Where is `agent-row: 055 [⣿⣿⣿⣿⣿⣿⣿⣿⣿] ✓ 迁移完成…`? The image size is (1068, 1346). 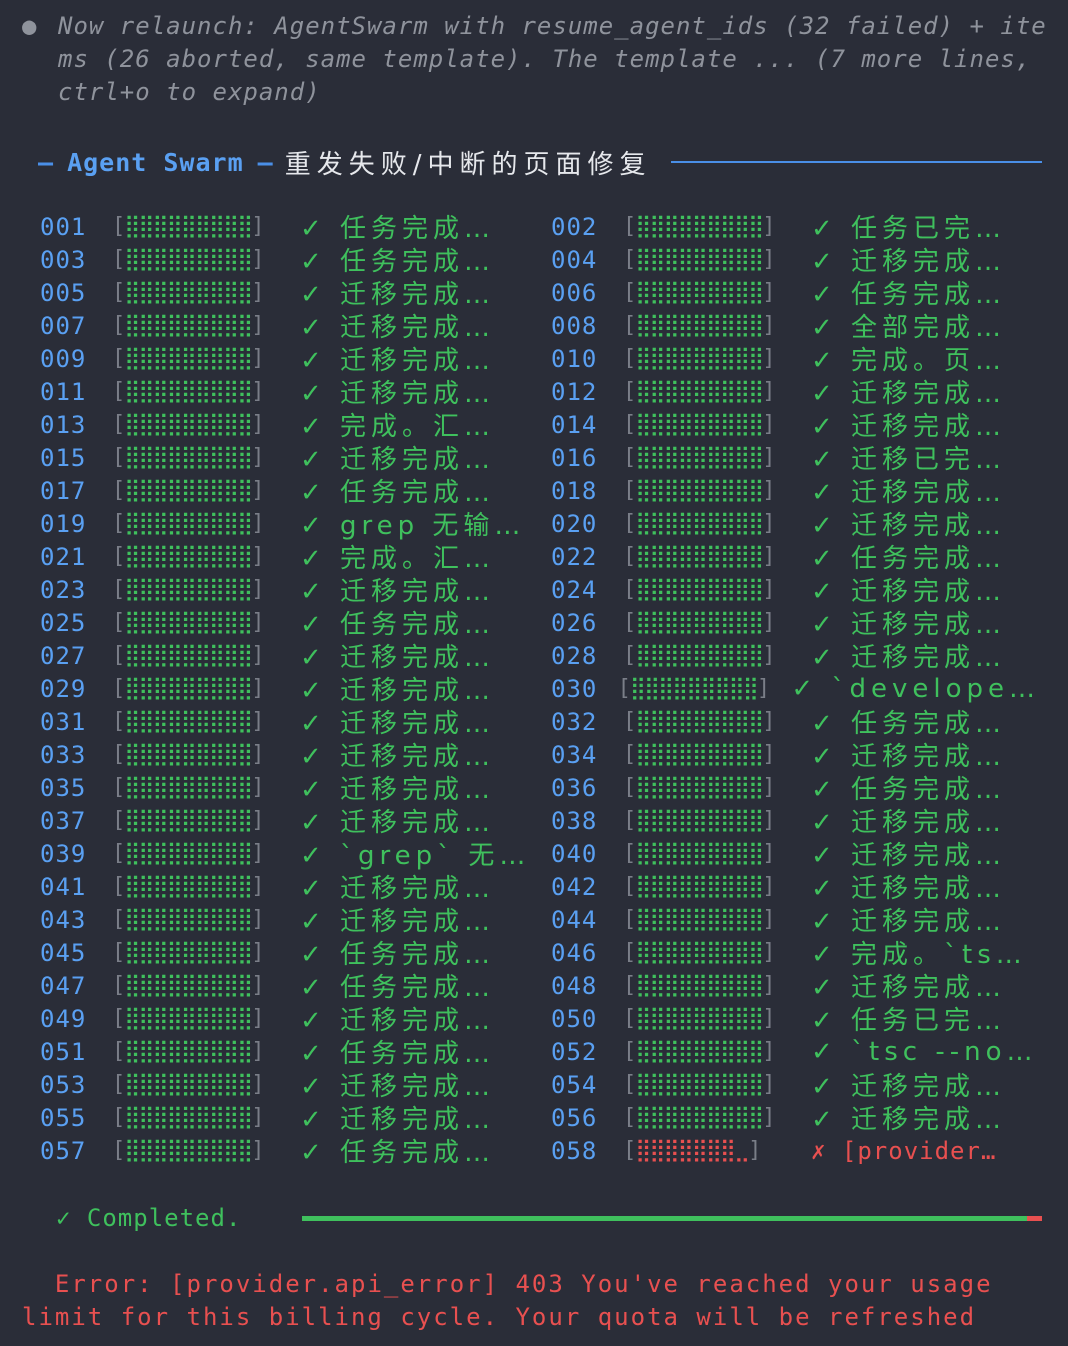
agent-row: 055 [⣿⣿⣿⣿⣿⣿⣿⣿⣿] ✓ 迁移完成… is located at coordinates (295, 1118).